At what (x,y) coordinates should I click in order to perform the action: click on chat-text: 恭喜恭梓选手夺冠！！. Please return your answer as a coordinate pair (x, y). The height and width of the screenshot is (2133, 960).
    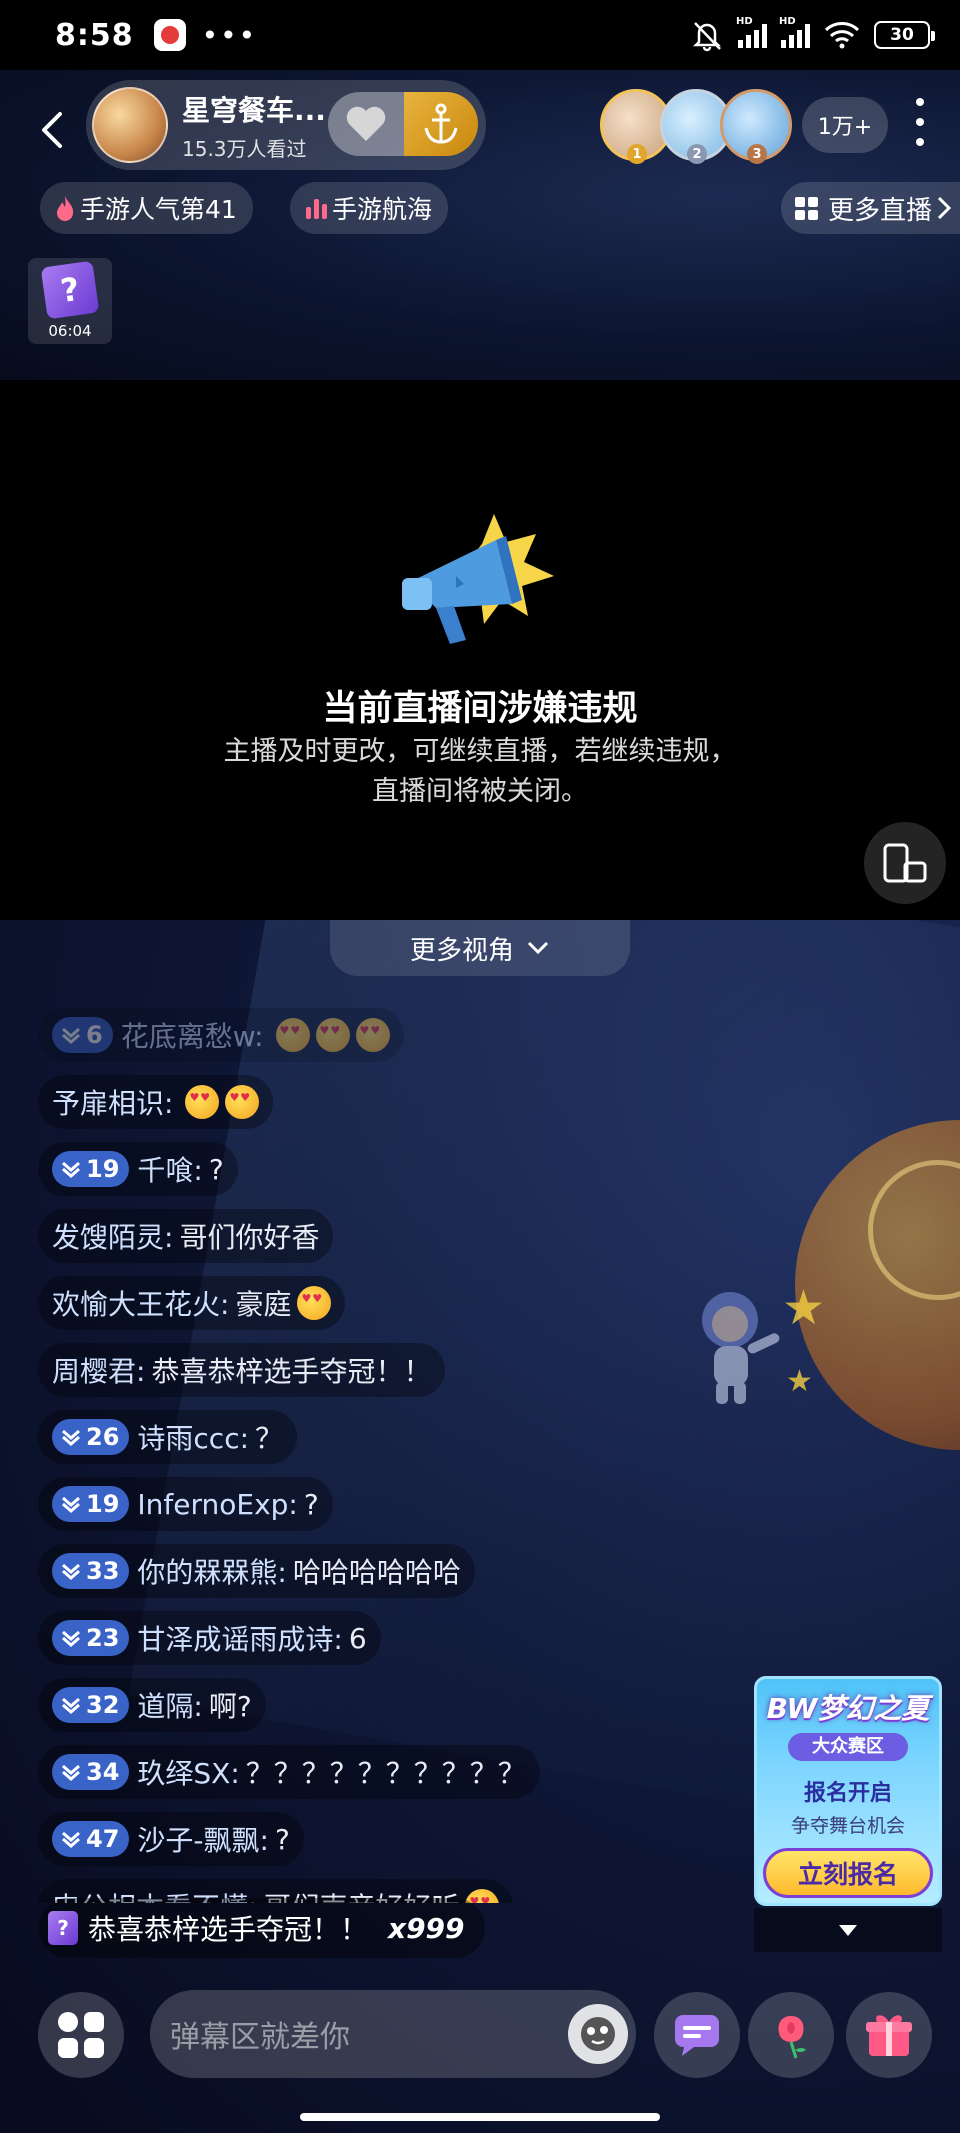
    Looking at the image, I should click on (291, 1371).